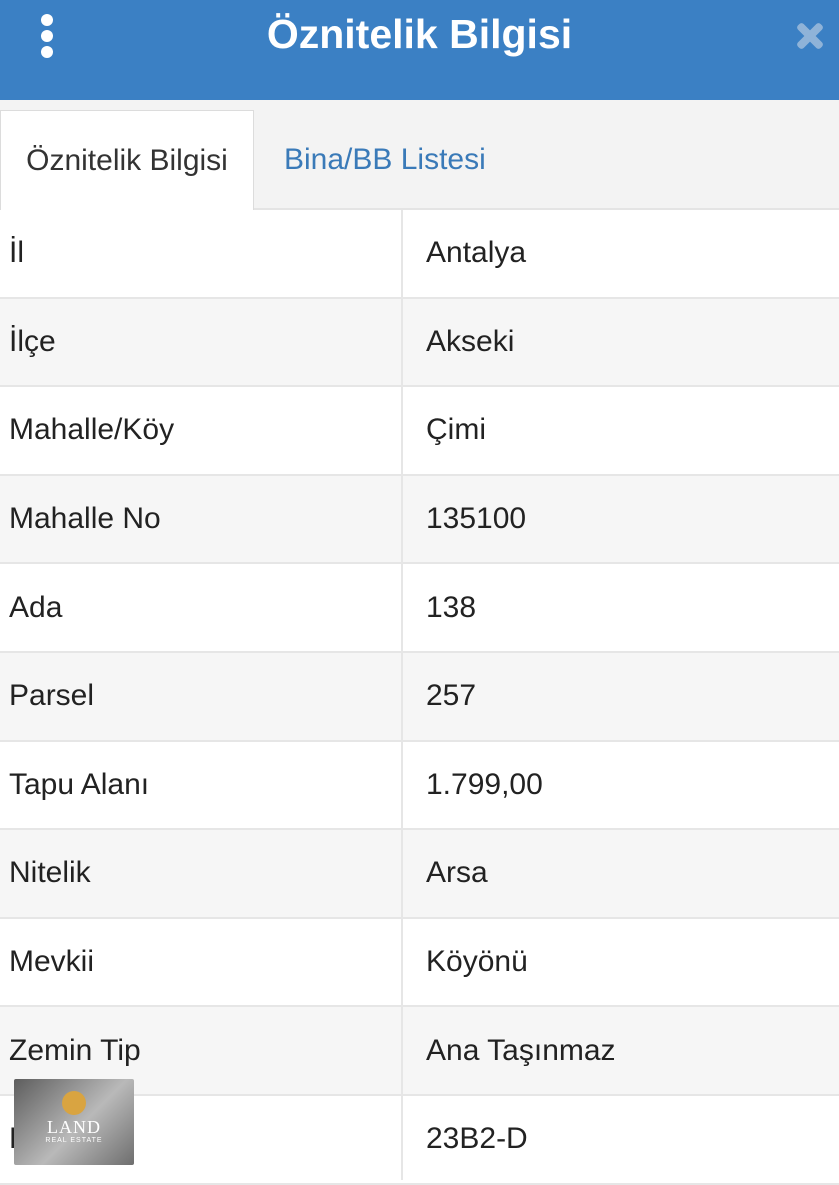 The width and height of the screenshot is (839, 1185). What do you see at coordinates (127, 160) in the screenshot?
I see `tab-oznitelik-bilgisi: Öznitelik Bilgisi` at bounding box center [127, 160].